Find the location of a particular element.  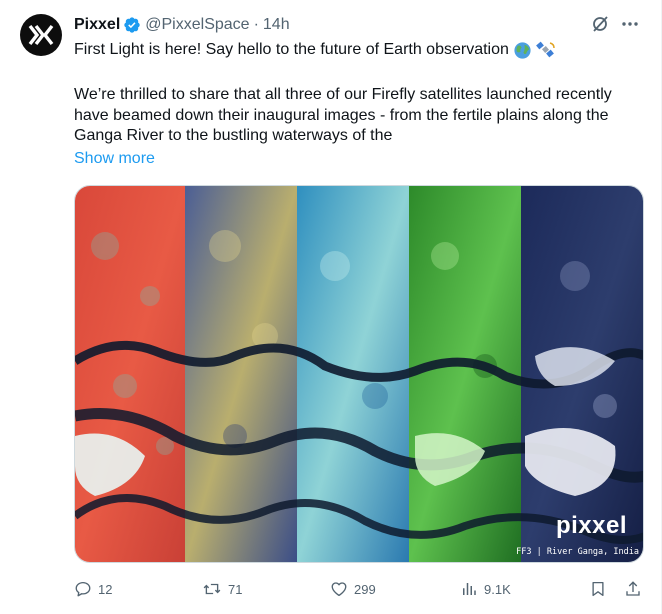

media-watermark: pixxel is located at coordinates (591, 525).